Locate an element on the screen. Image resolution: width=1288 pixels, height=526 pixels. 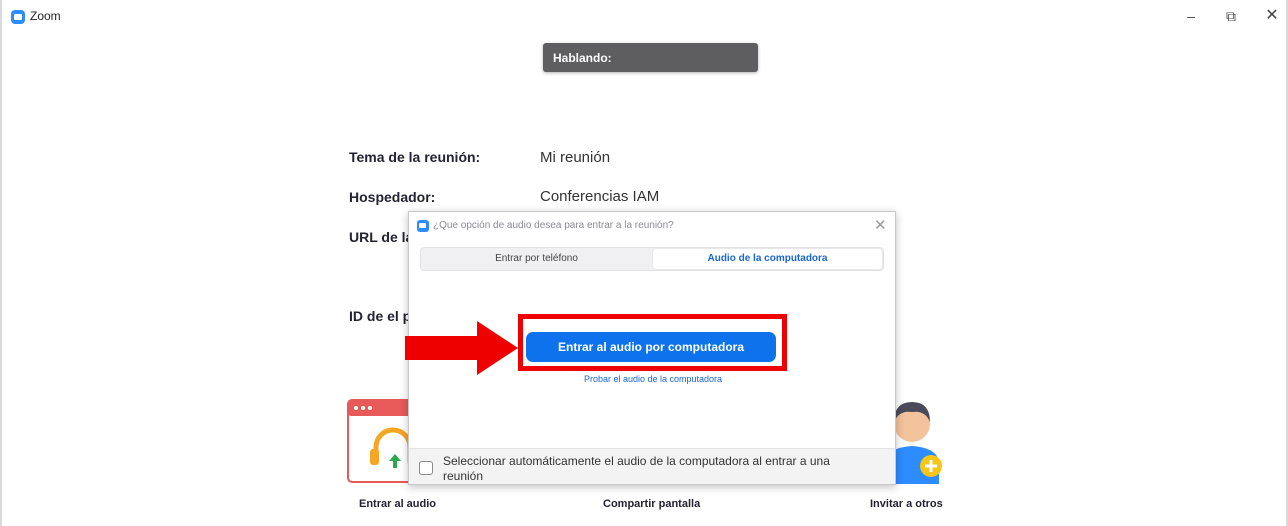
meeting-id-label: ID de el p is located at coordinates (380, 316).